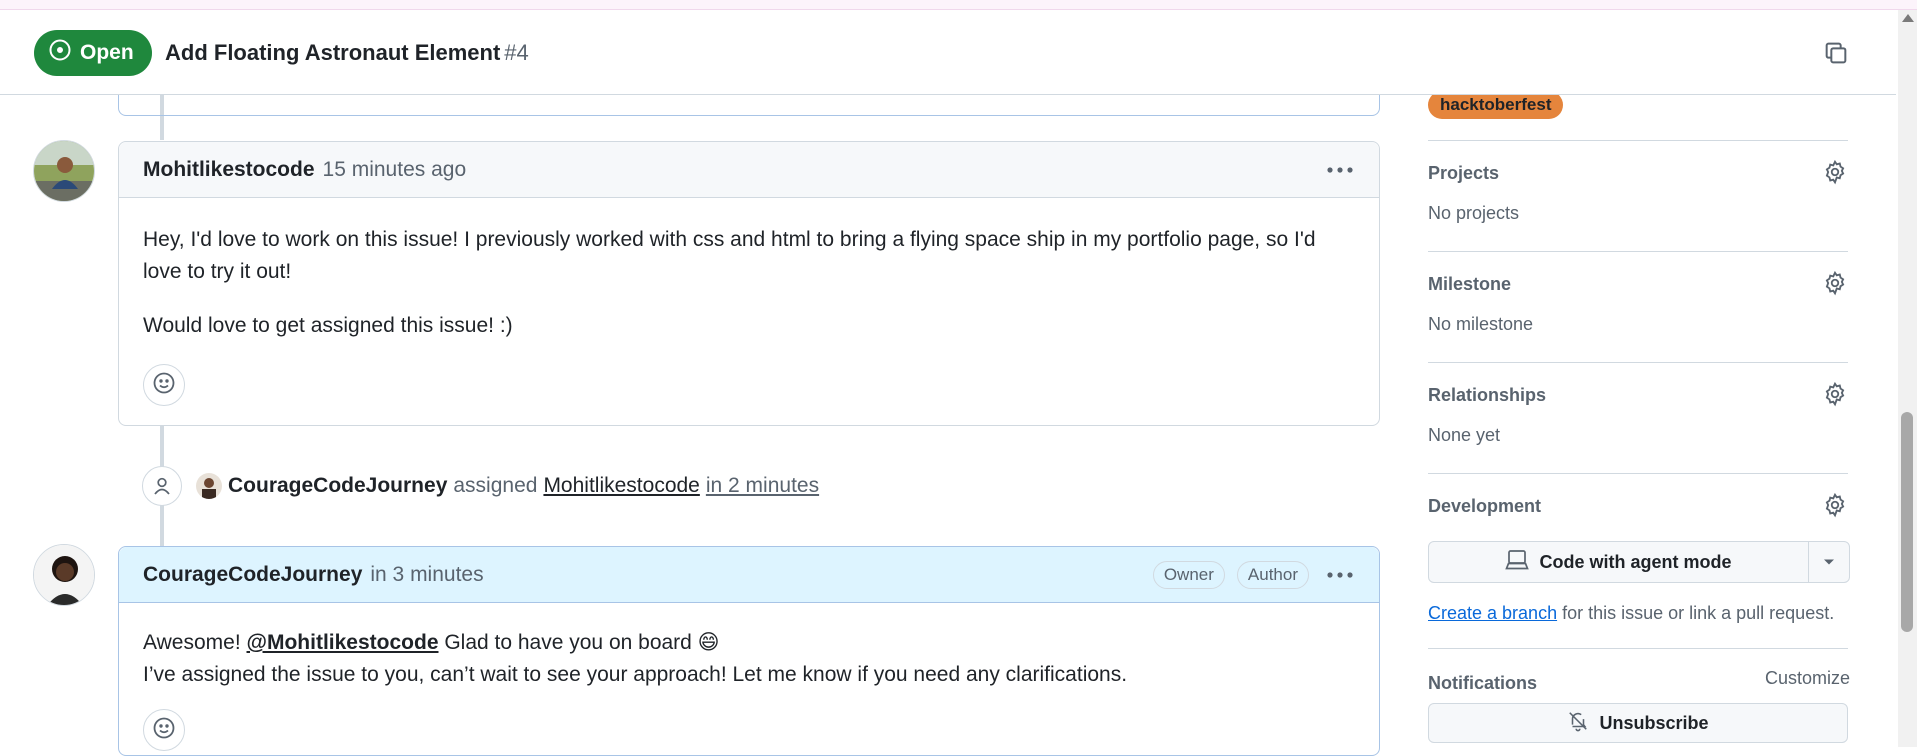  Describe the element at coordinates (621, 486) in the screenshot. I see `event-assignee: Mohitlikestocode` at that location.